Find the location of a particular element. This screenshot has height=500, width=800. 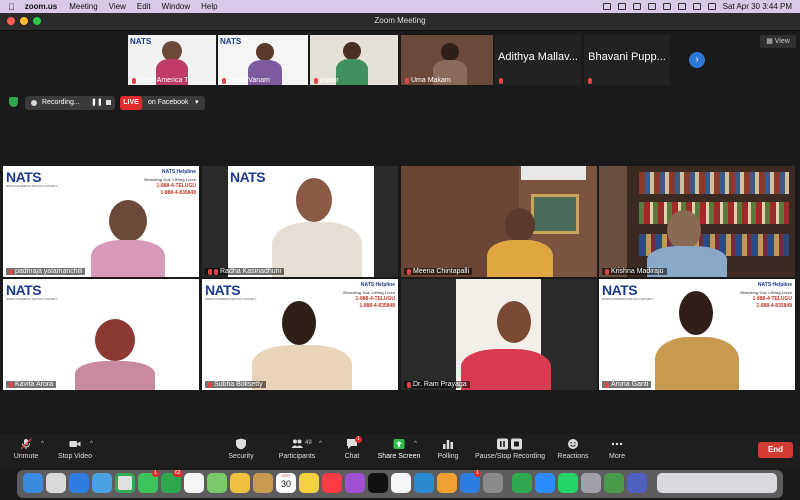

menubar-datetime: Sat Apr 30 3:44 PM is located at coordinates (757, 6).